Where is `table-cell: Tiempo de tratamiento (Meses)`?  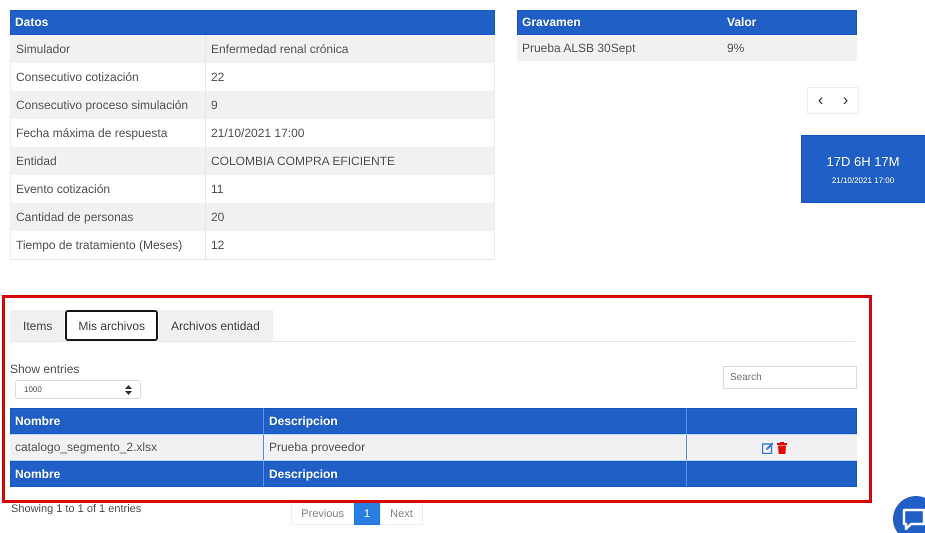 table-cell: Tiempo de tratamiento (Meses) is located at coordinates (108, 245).